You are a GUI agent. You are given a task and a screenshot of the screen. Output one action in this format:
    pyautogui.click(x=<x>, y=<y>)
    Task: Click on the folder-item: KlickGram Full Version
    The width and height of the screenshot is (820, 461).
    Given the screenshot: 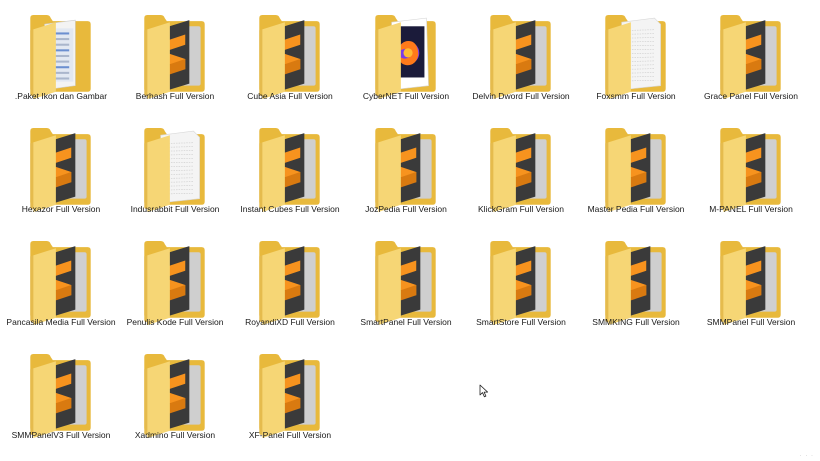 What is the action you would take?
    pyautogui.click(x=521, y=167)
    